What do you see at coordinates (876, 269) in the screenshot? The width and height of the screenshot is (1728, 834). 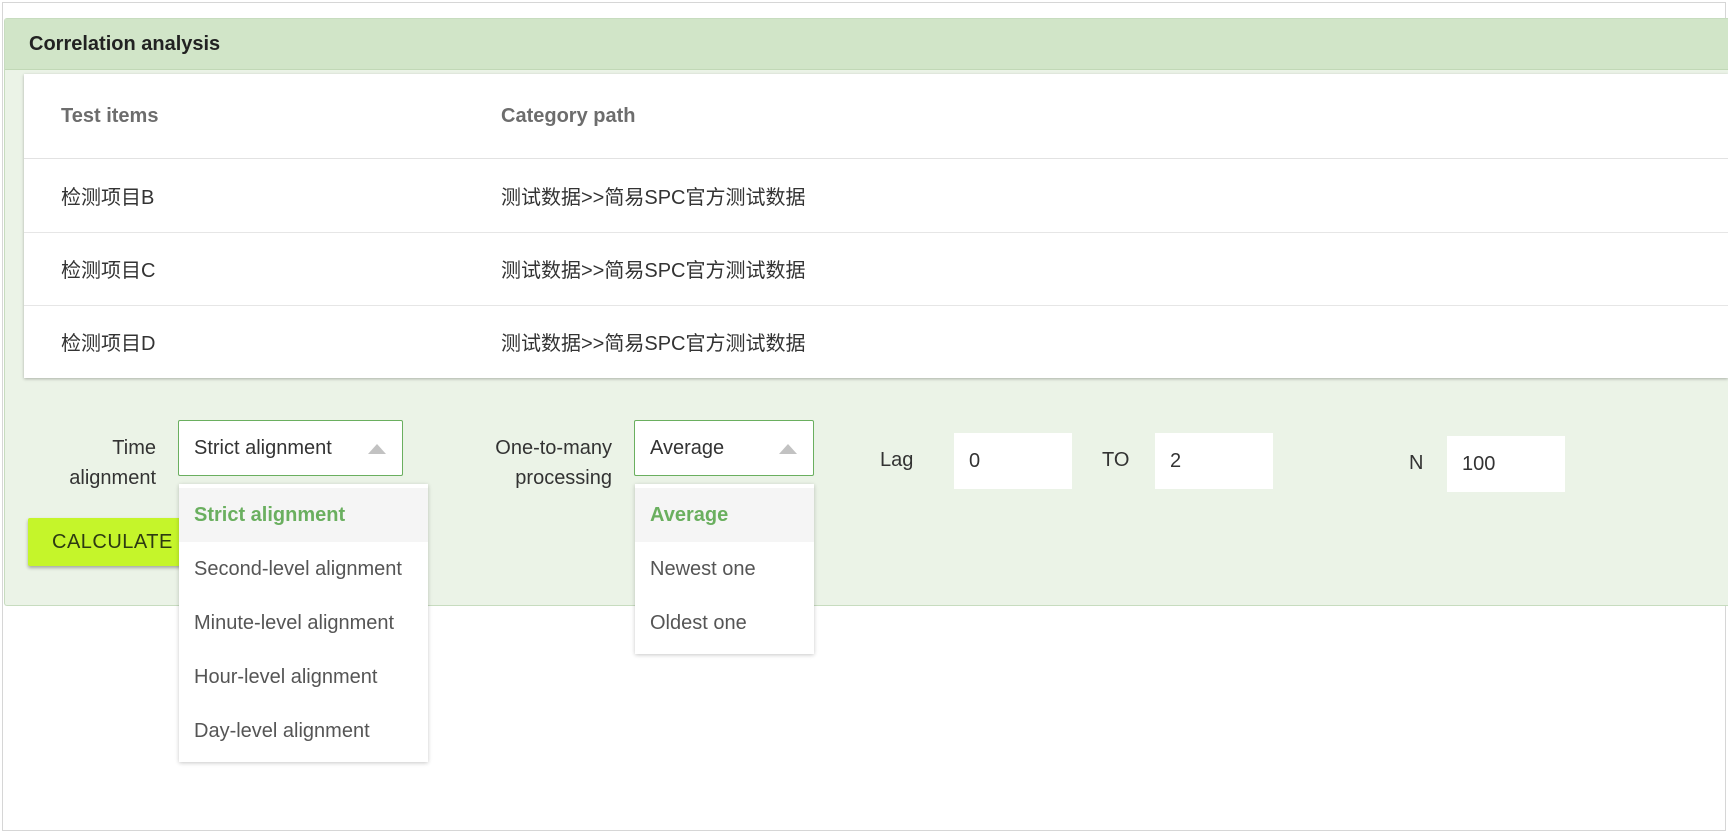 I see `table-row: 检测项目C 测试数据>>简易SPC官方测试数据` at bounding box center [876, 269].